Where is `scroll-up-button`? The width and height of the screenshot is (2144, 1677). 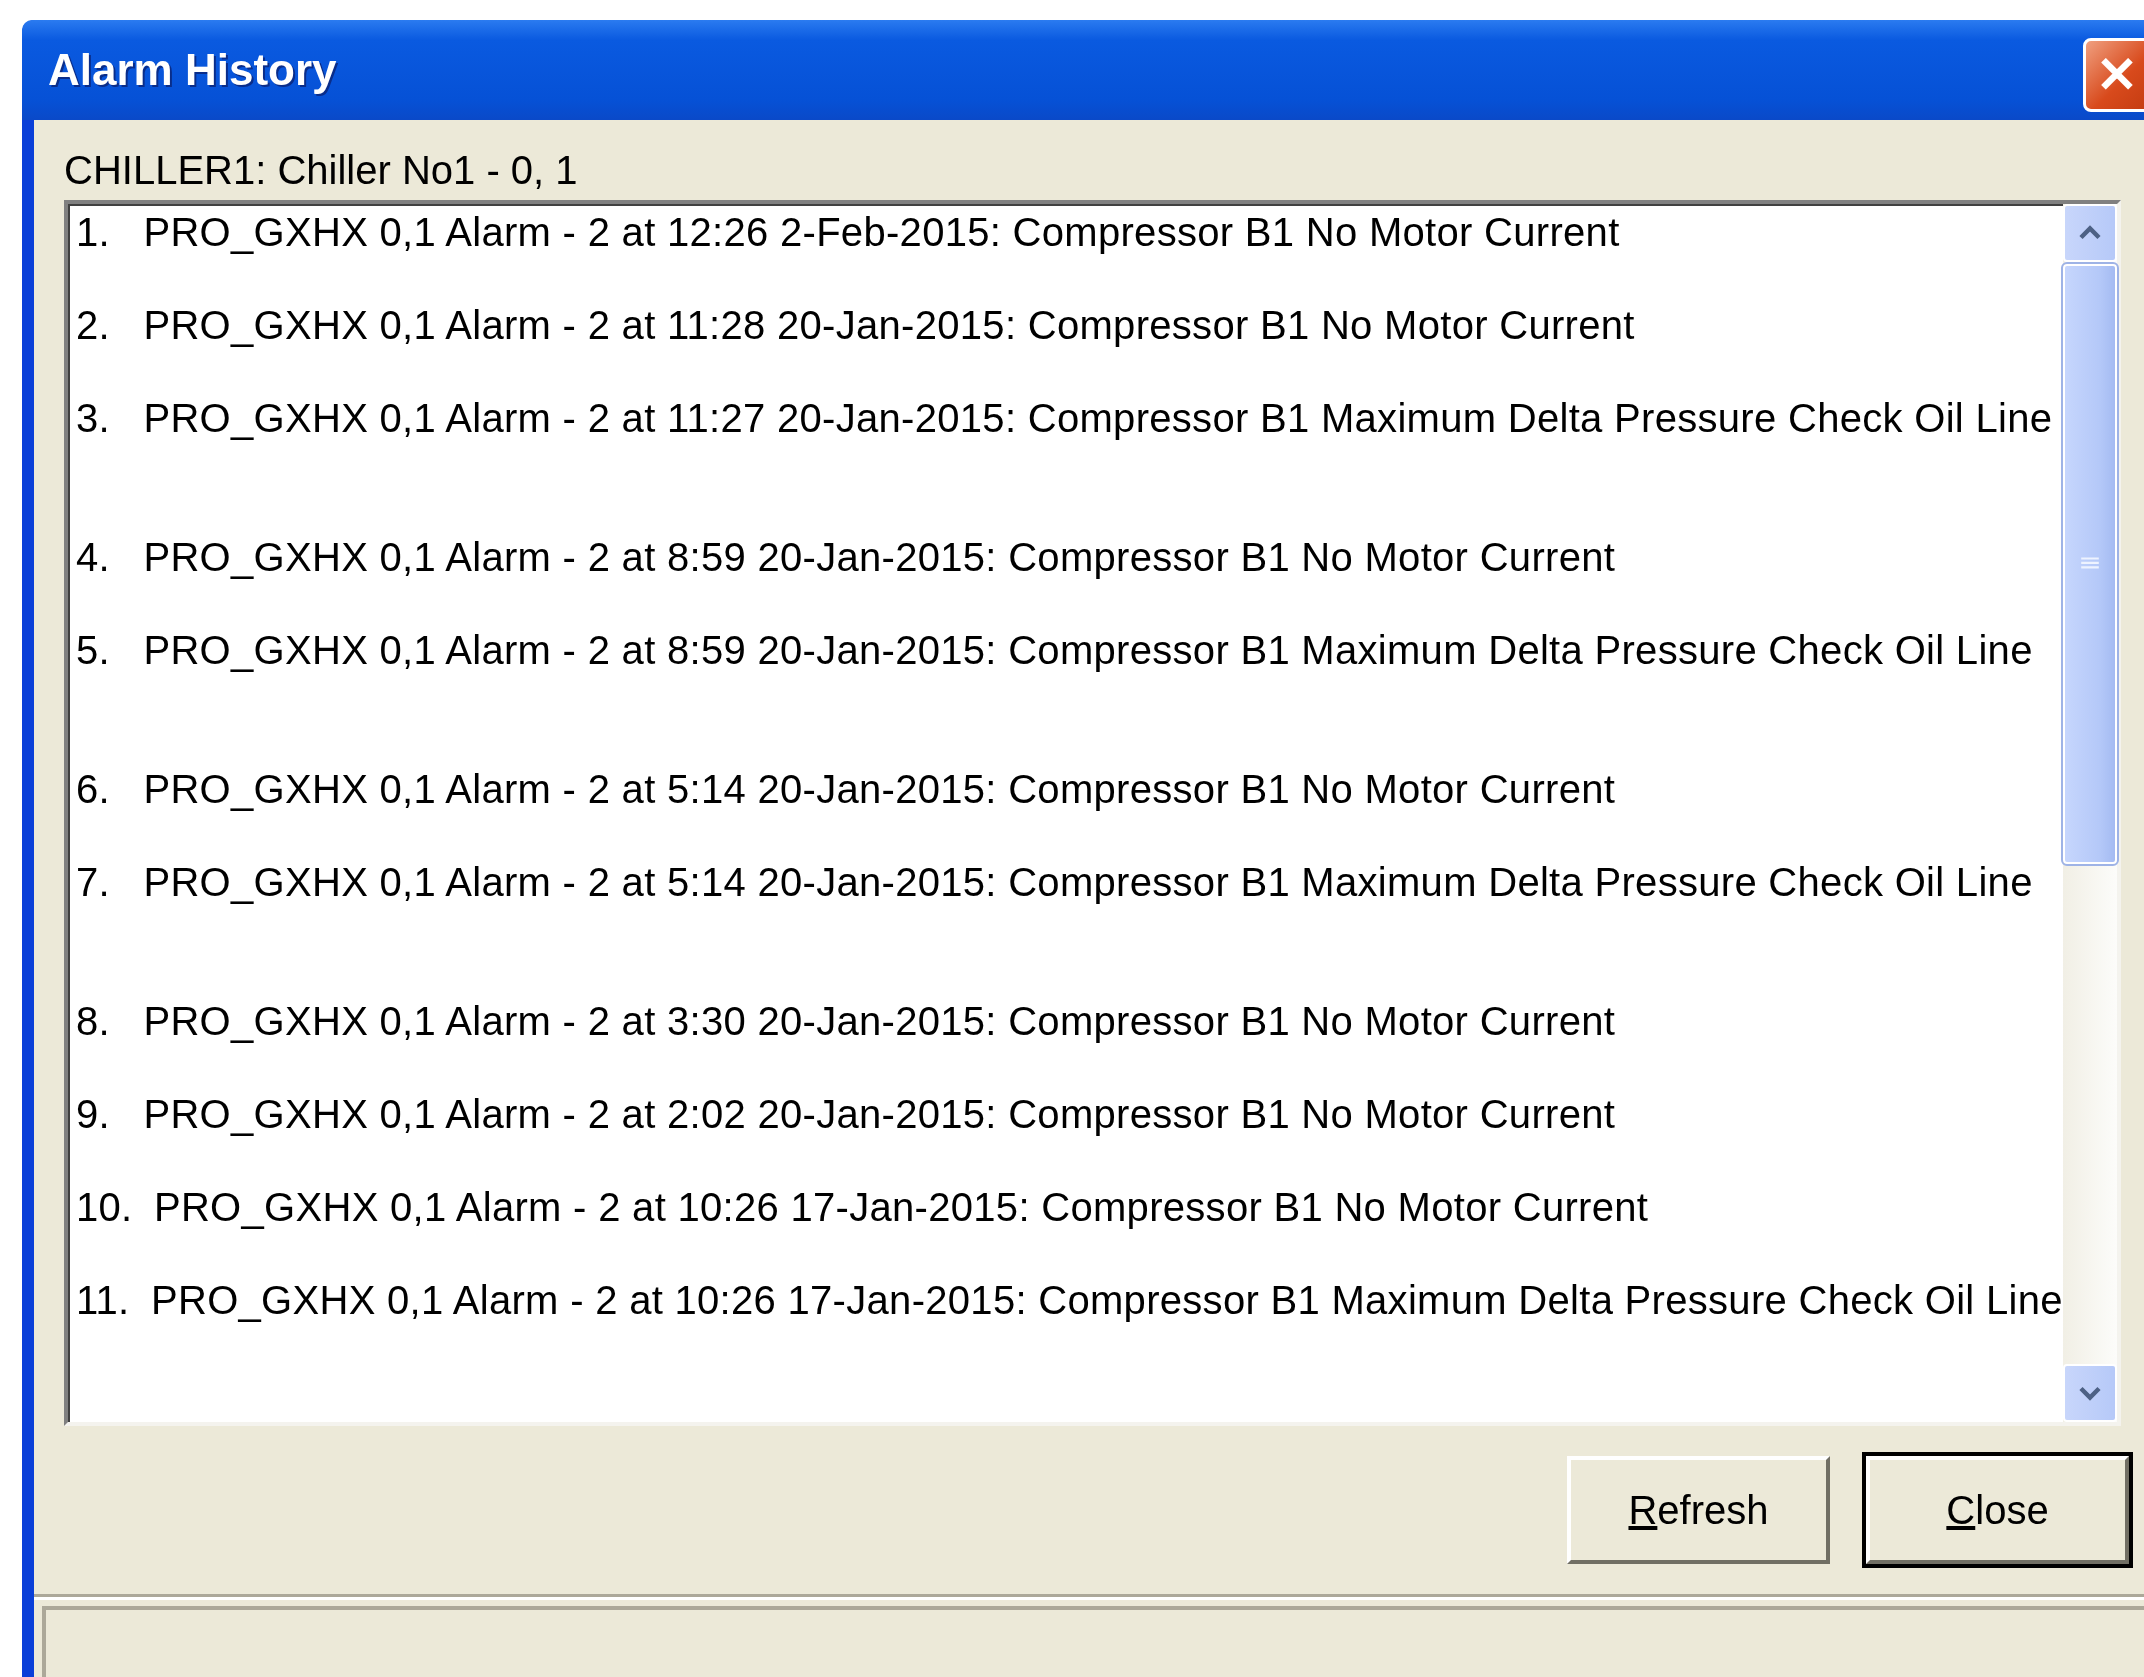
scroll-up-button is located at coordinates (2089, 233).